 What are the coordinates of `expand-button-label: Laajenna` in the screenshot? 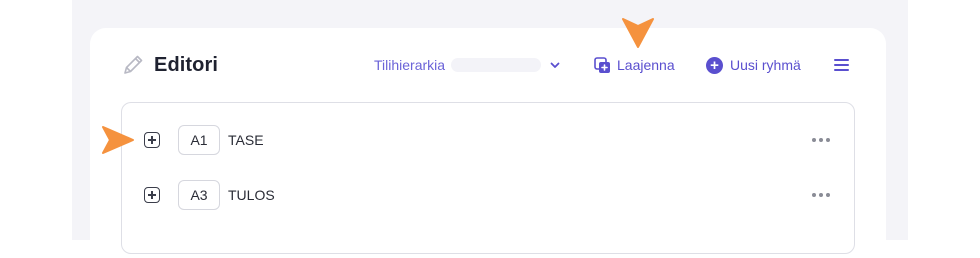 It's located at (646, 65).